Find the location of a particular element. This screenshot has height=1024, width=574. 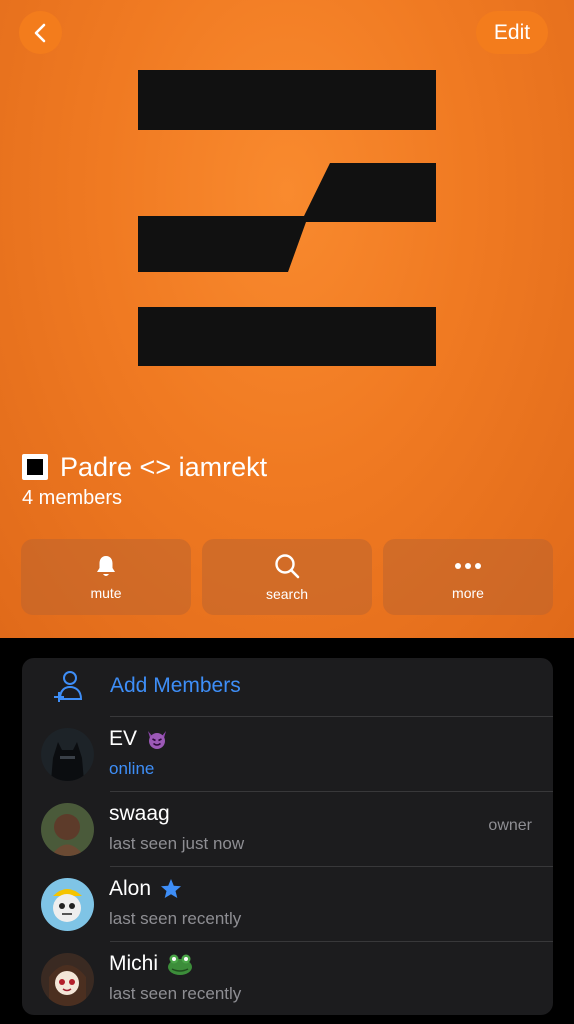

member-row-michi: Michi last seen recently is located at coordinates (287, 978).